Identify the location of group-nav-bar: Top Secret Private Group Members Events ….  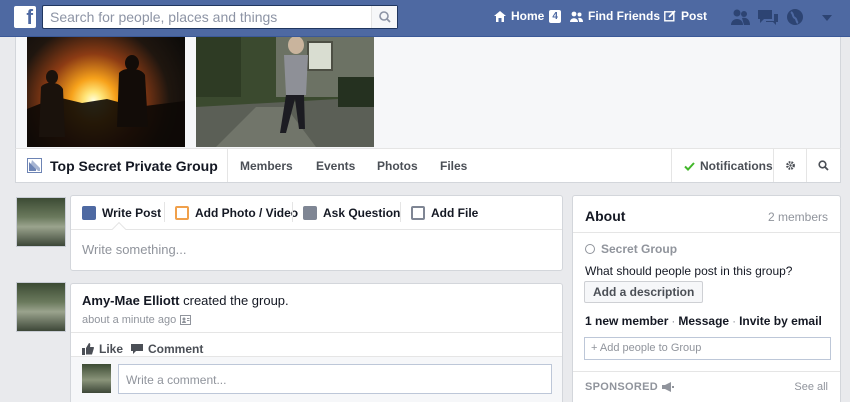
(428, 165).